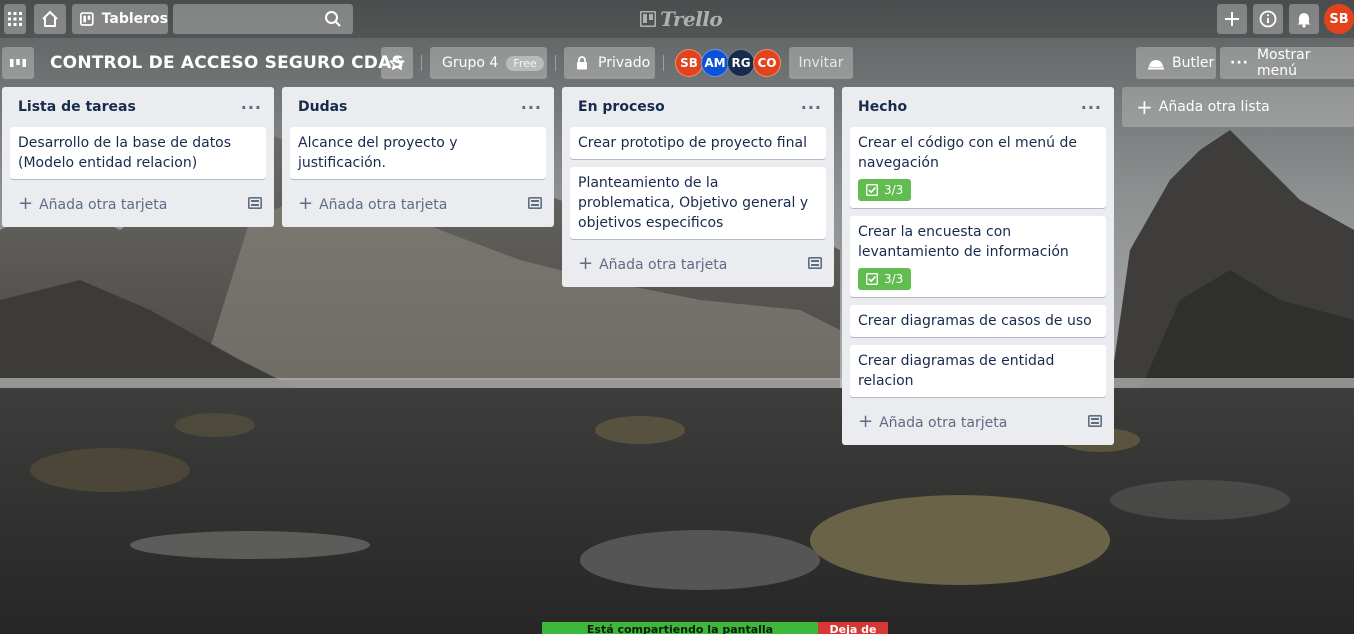 The height and width of the screenshot is (634, 1354). I want to click on board-title: CONTROL DE ACCESO SEGURO CDAS, so click(227, 63).